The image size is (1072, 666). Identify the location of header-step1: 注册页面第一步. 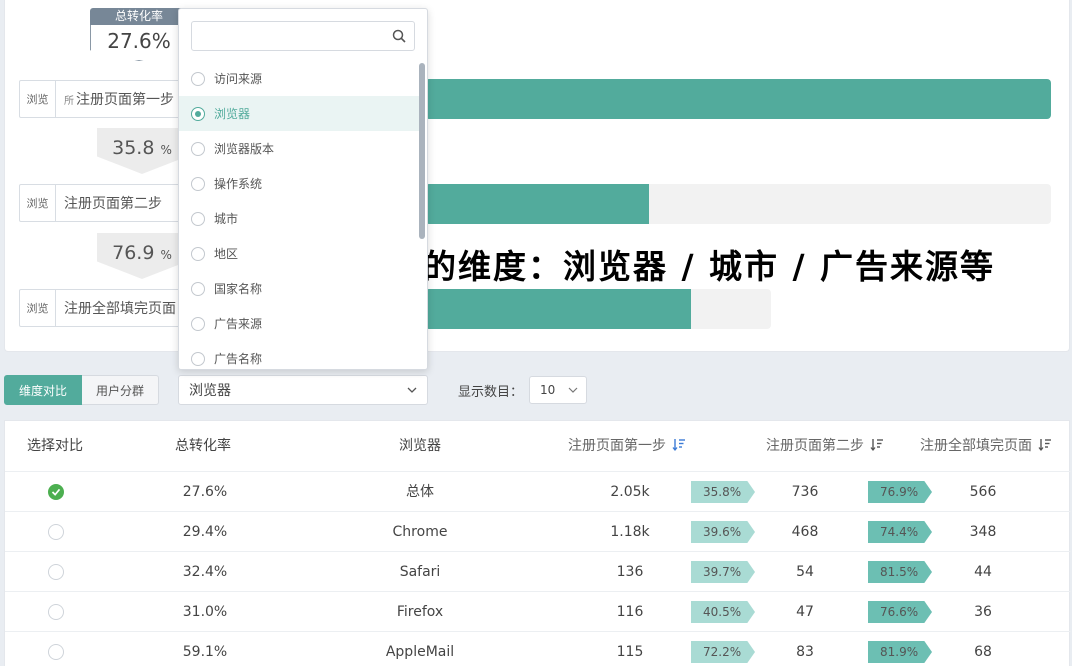
(627, 446).